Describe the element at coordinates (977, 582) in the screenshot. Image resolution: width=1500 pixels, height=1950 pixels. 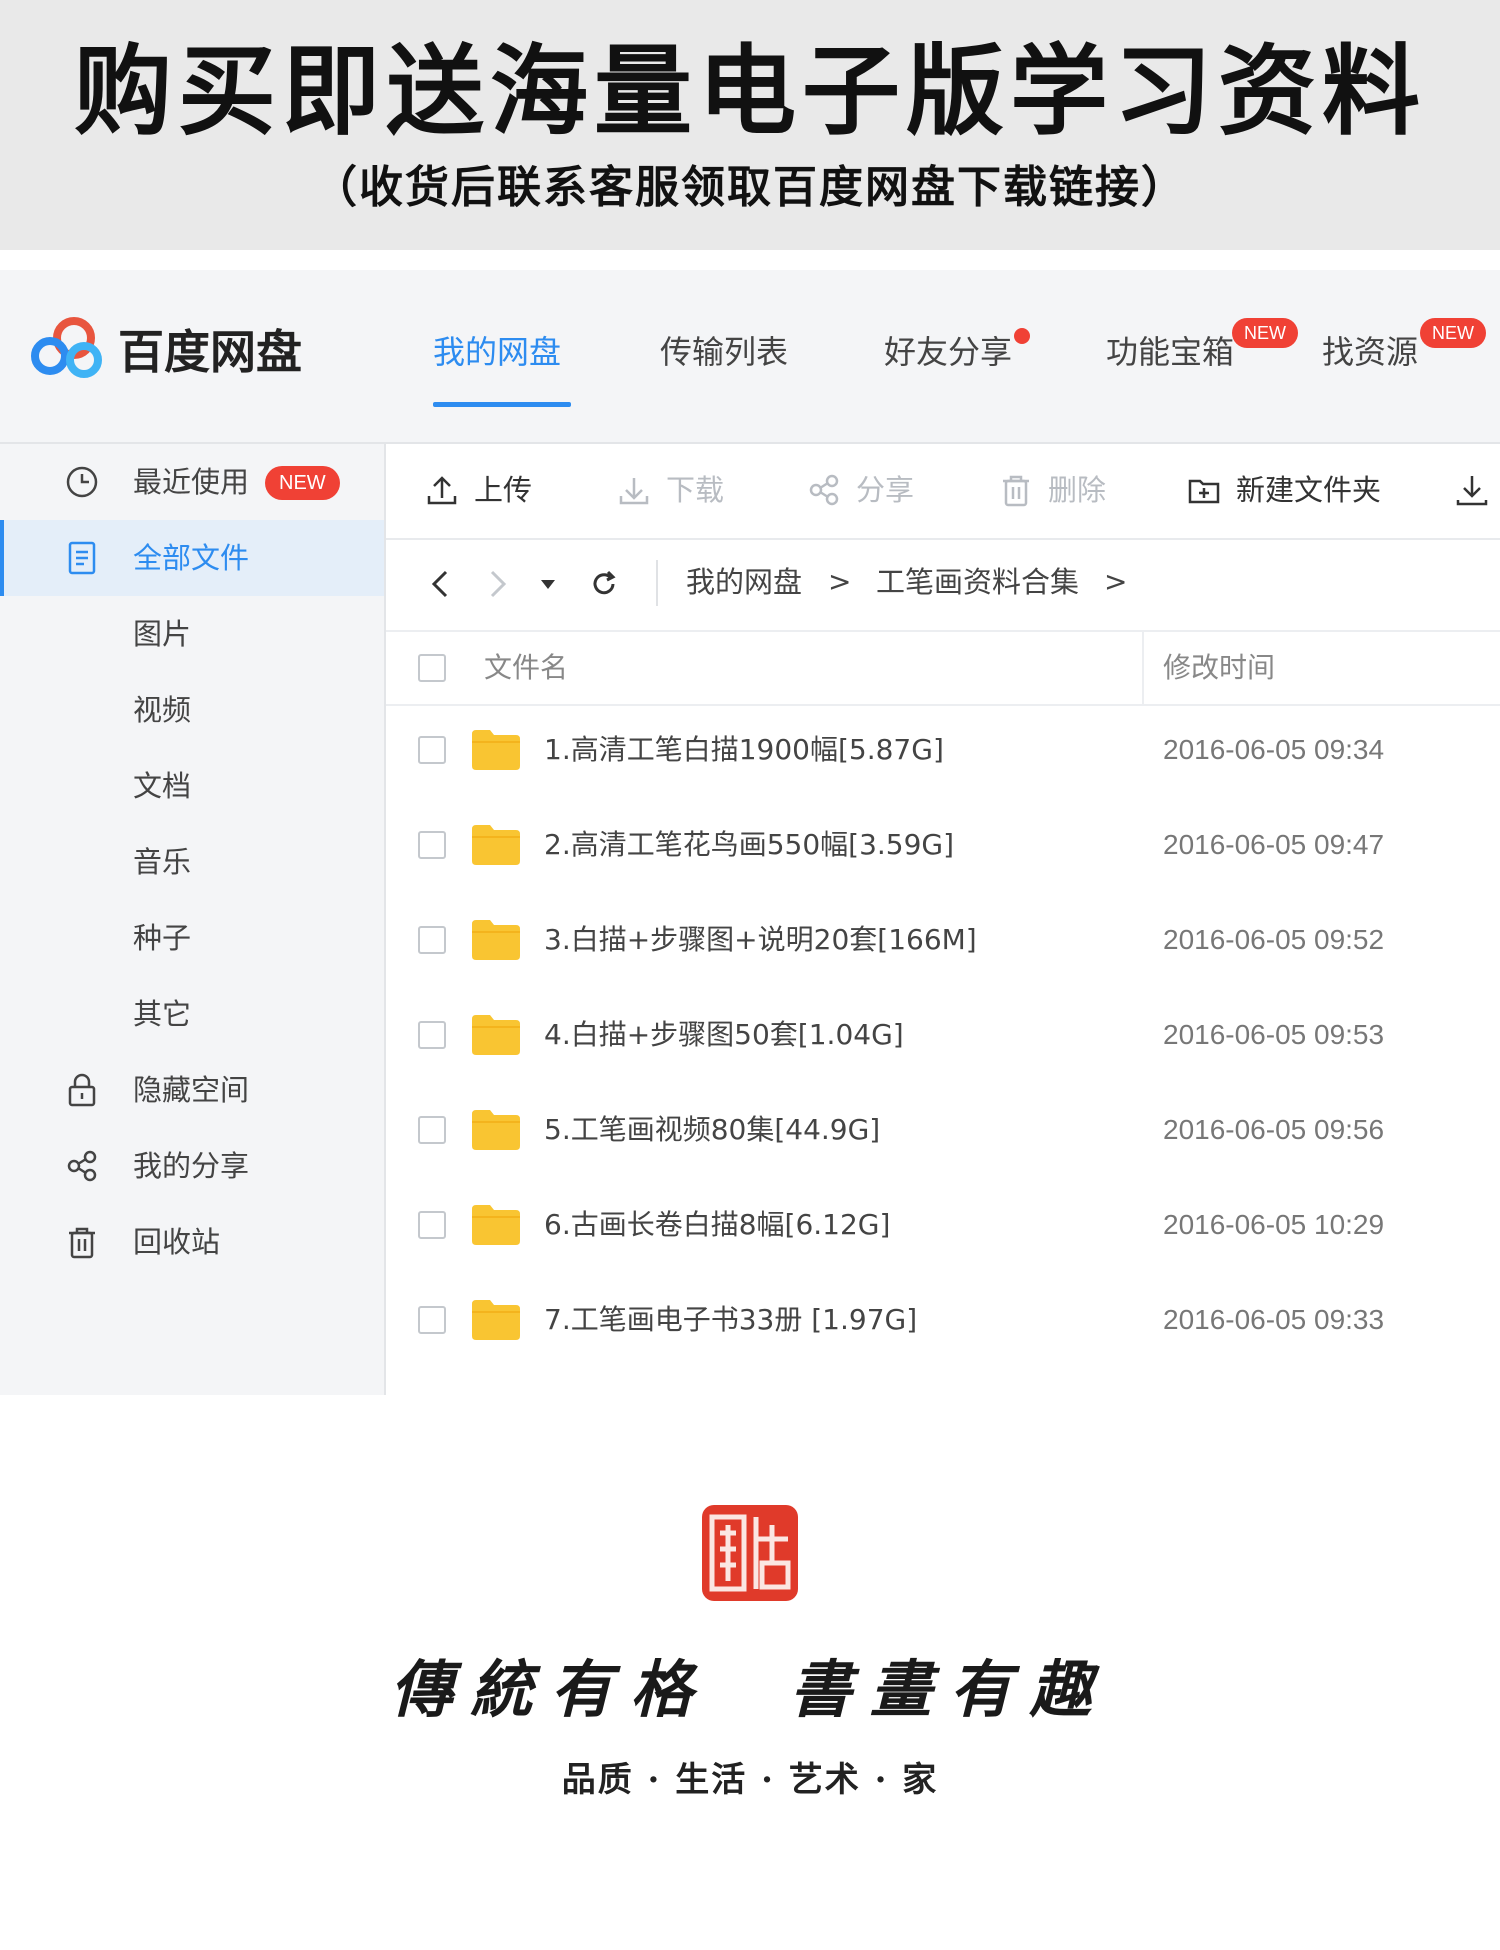
I see `breadcrumb-current: 工笔画资料合集` at that location.